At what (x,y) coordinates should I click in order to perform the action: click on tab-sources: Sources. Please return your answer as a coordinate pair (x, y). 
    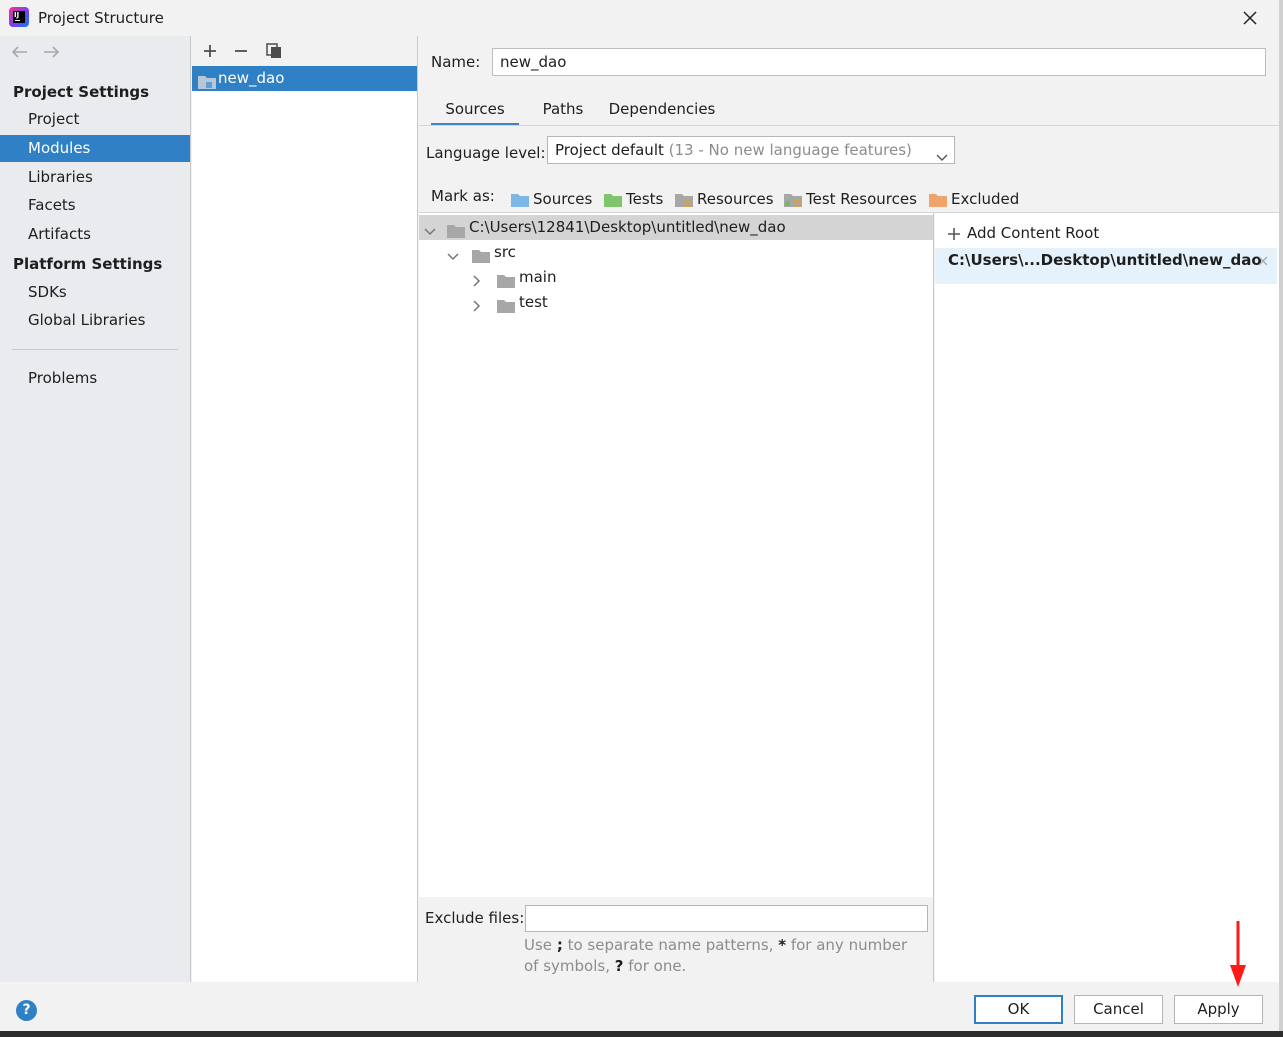
    Looking at the image, I should click on (475, 111).